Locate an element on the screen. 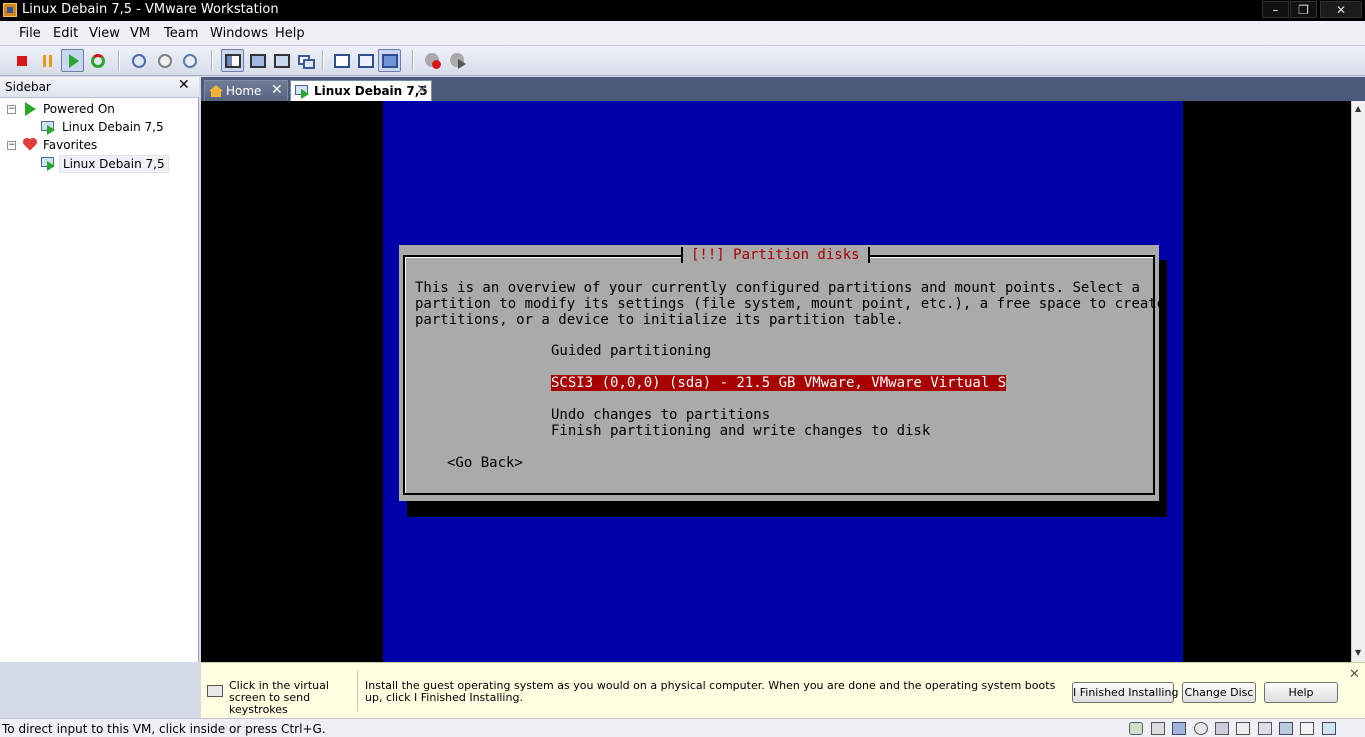 The width and height of the screenshot is (1365, 737). view-full-screen-icon is located at coordinates (258, 61).